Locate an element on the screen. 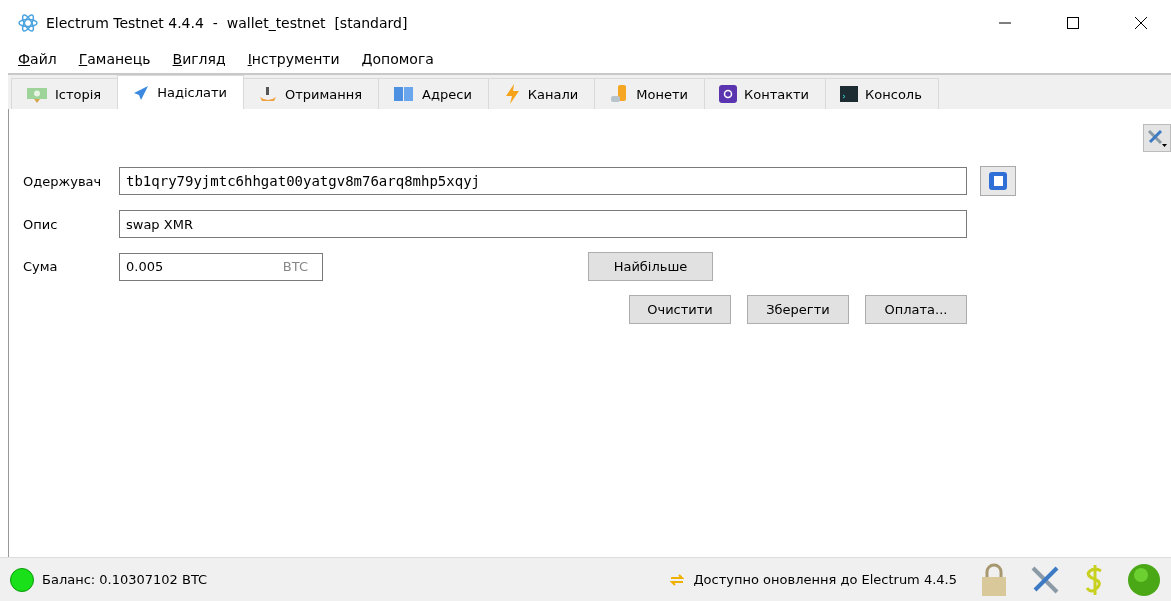  status-ball-icon is located at coordinates (1144, 579).